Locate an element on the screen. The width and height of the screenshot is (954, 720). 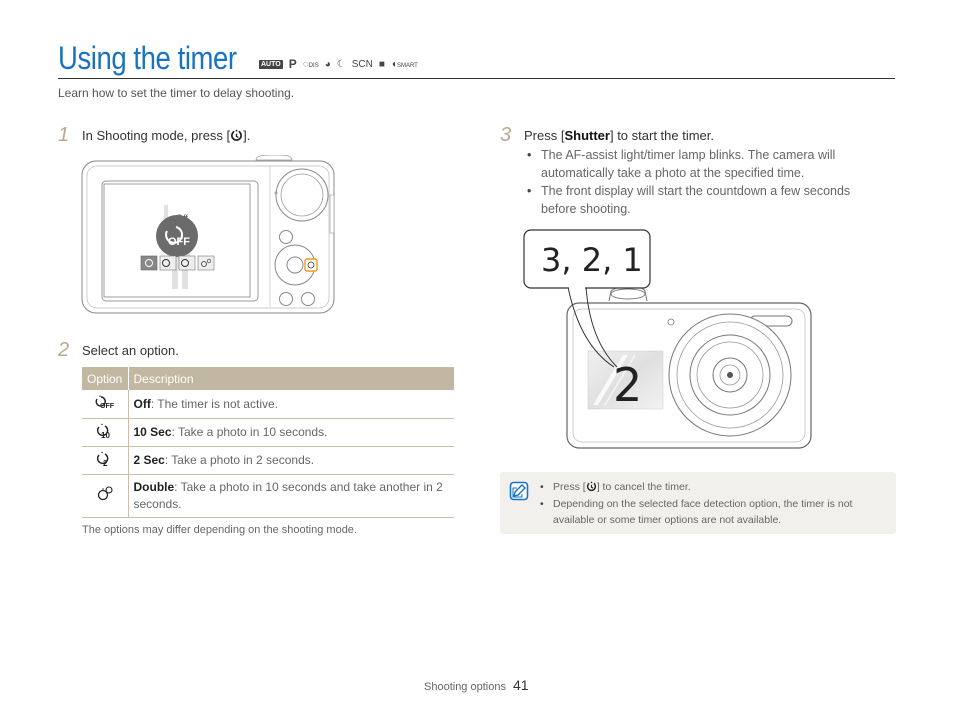
mode-smart-icon: ◖SMART is located at coordinates (404, 64).